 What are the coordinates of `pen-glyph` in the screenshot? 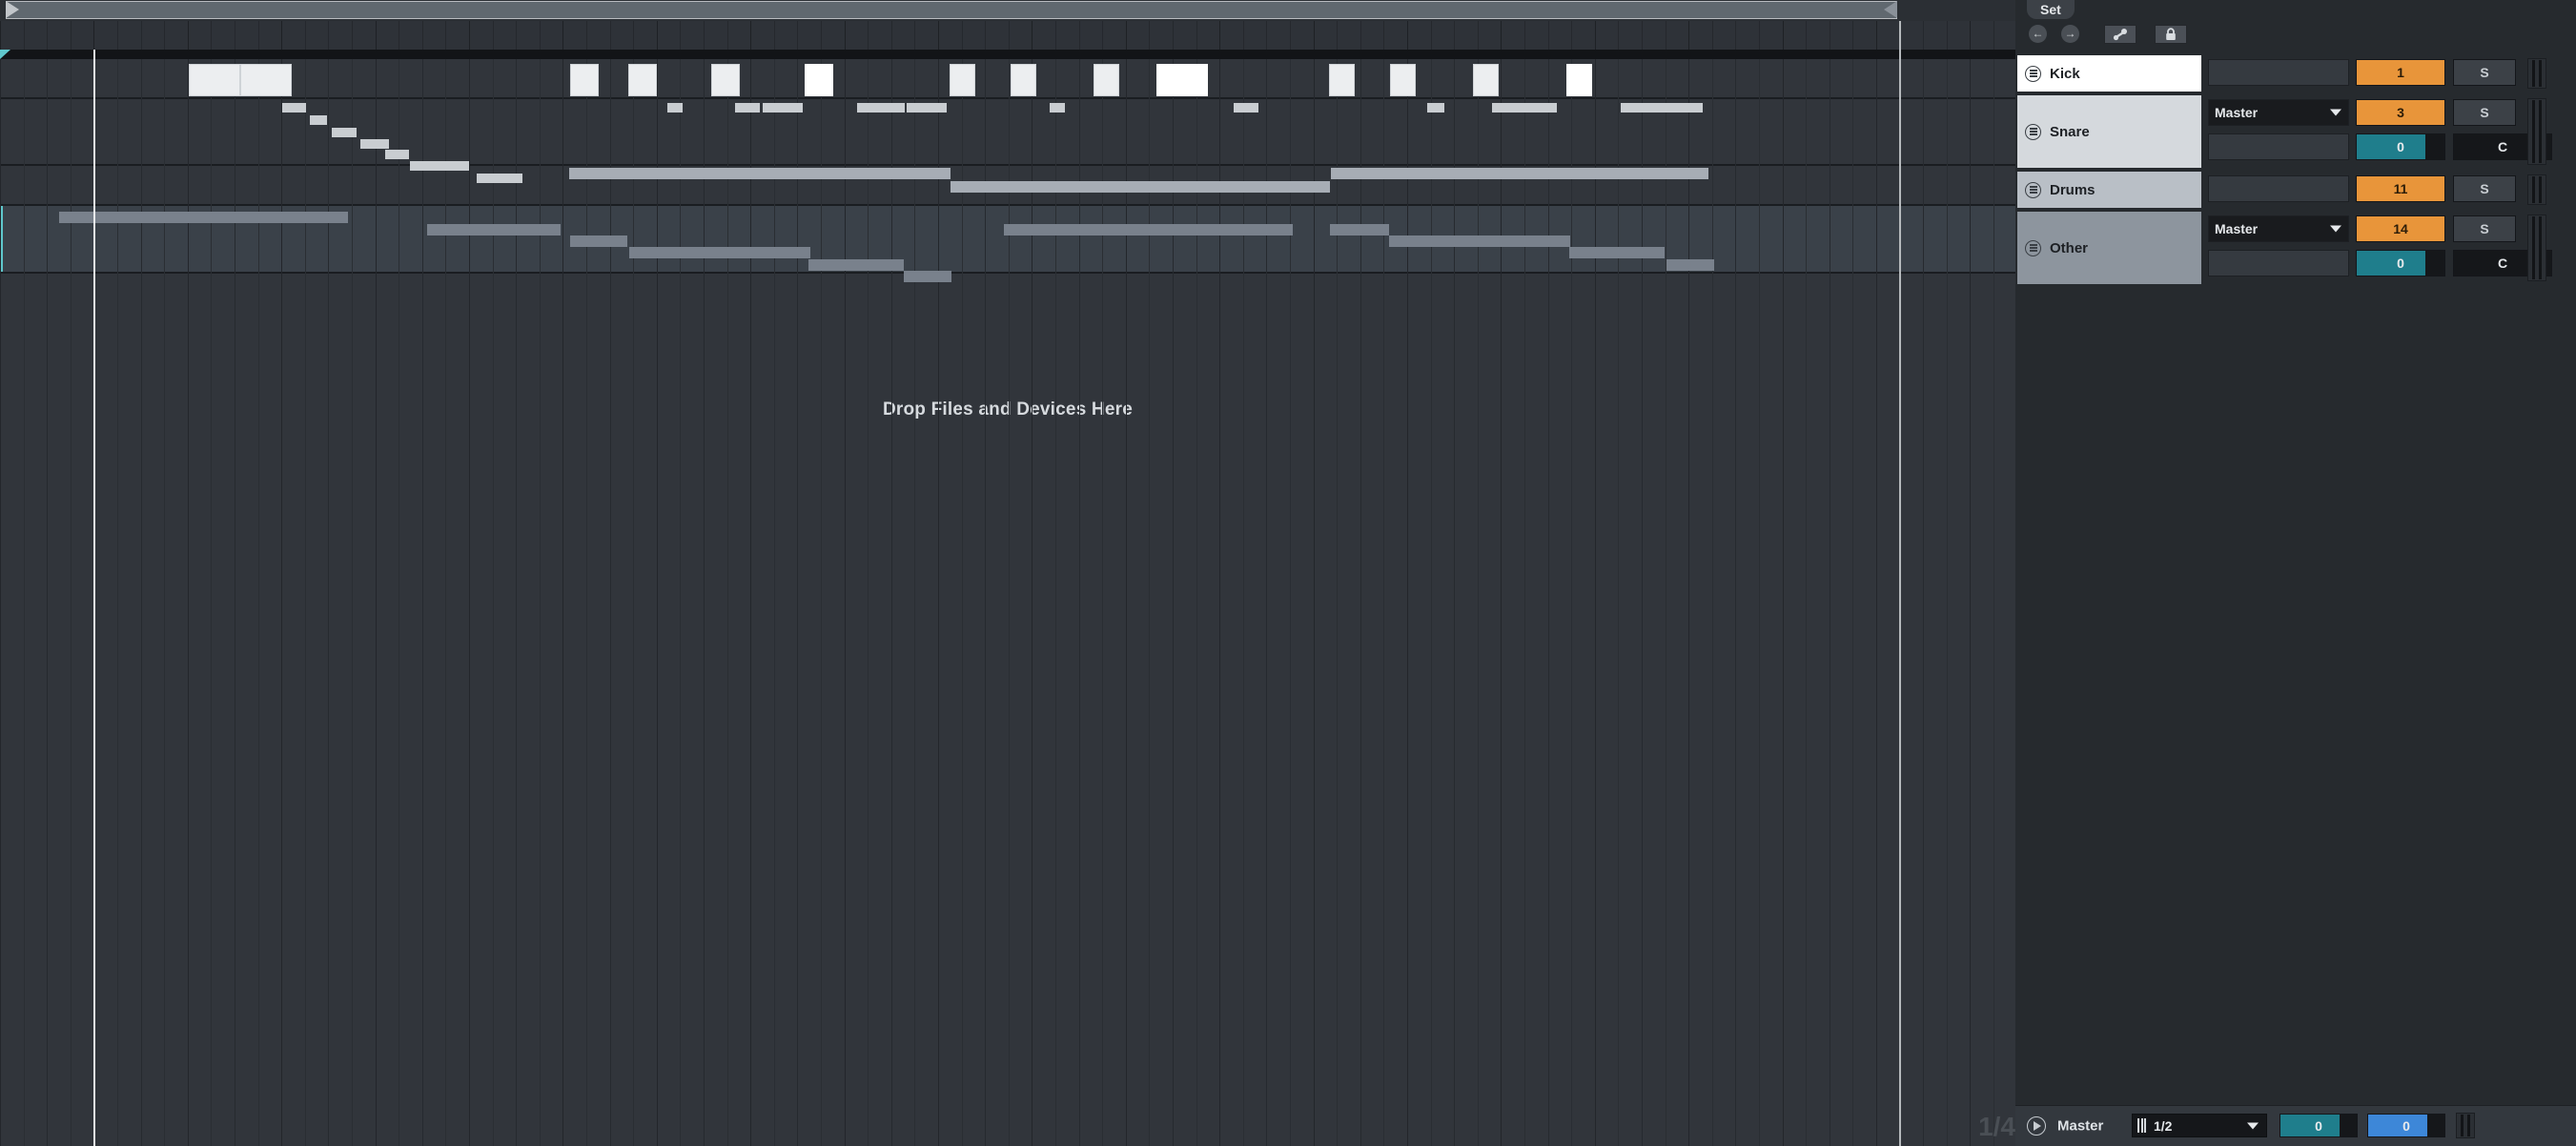 It's located at (2120, 34).